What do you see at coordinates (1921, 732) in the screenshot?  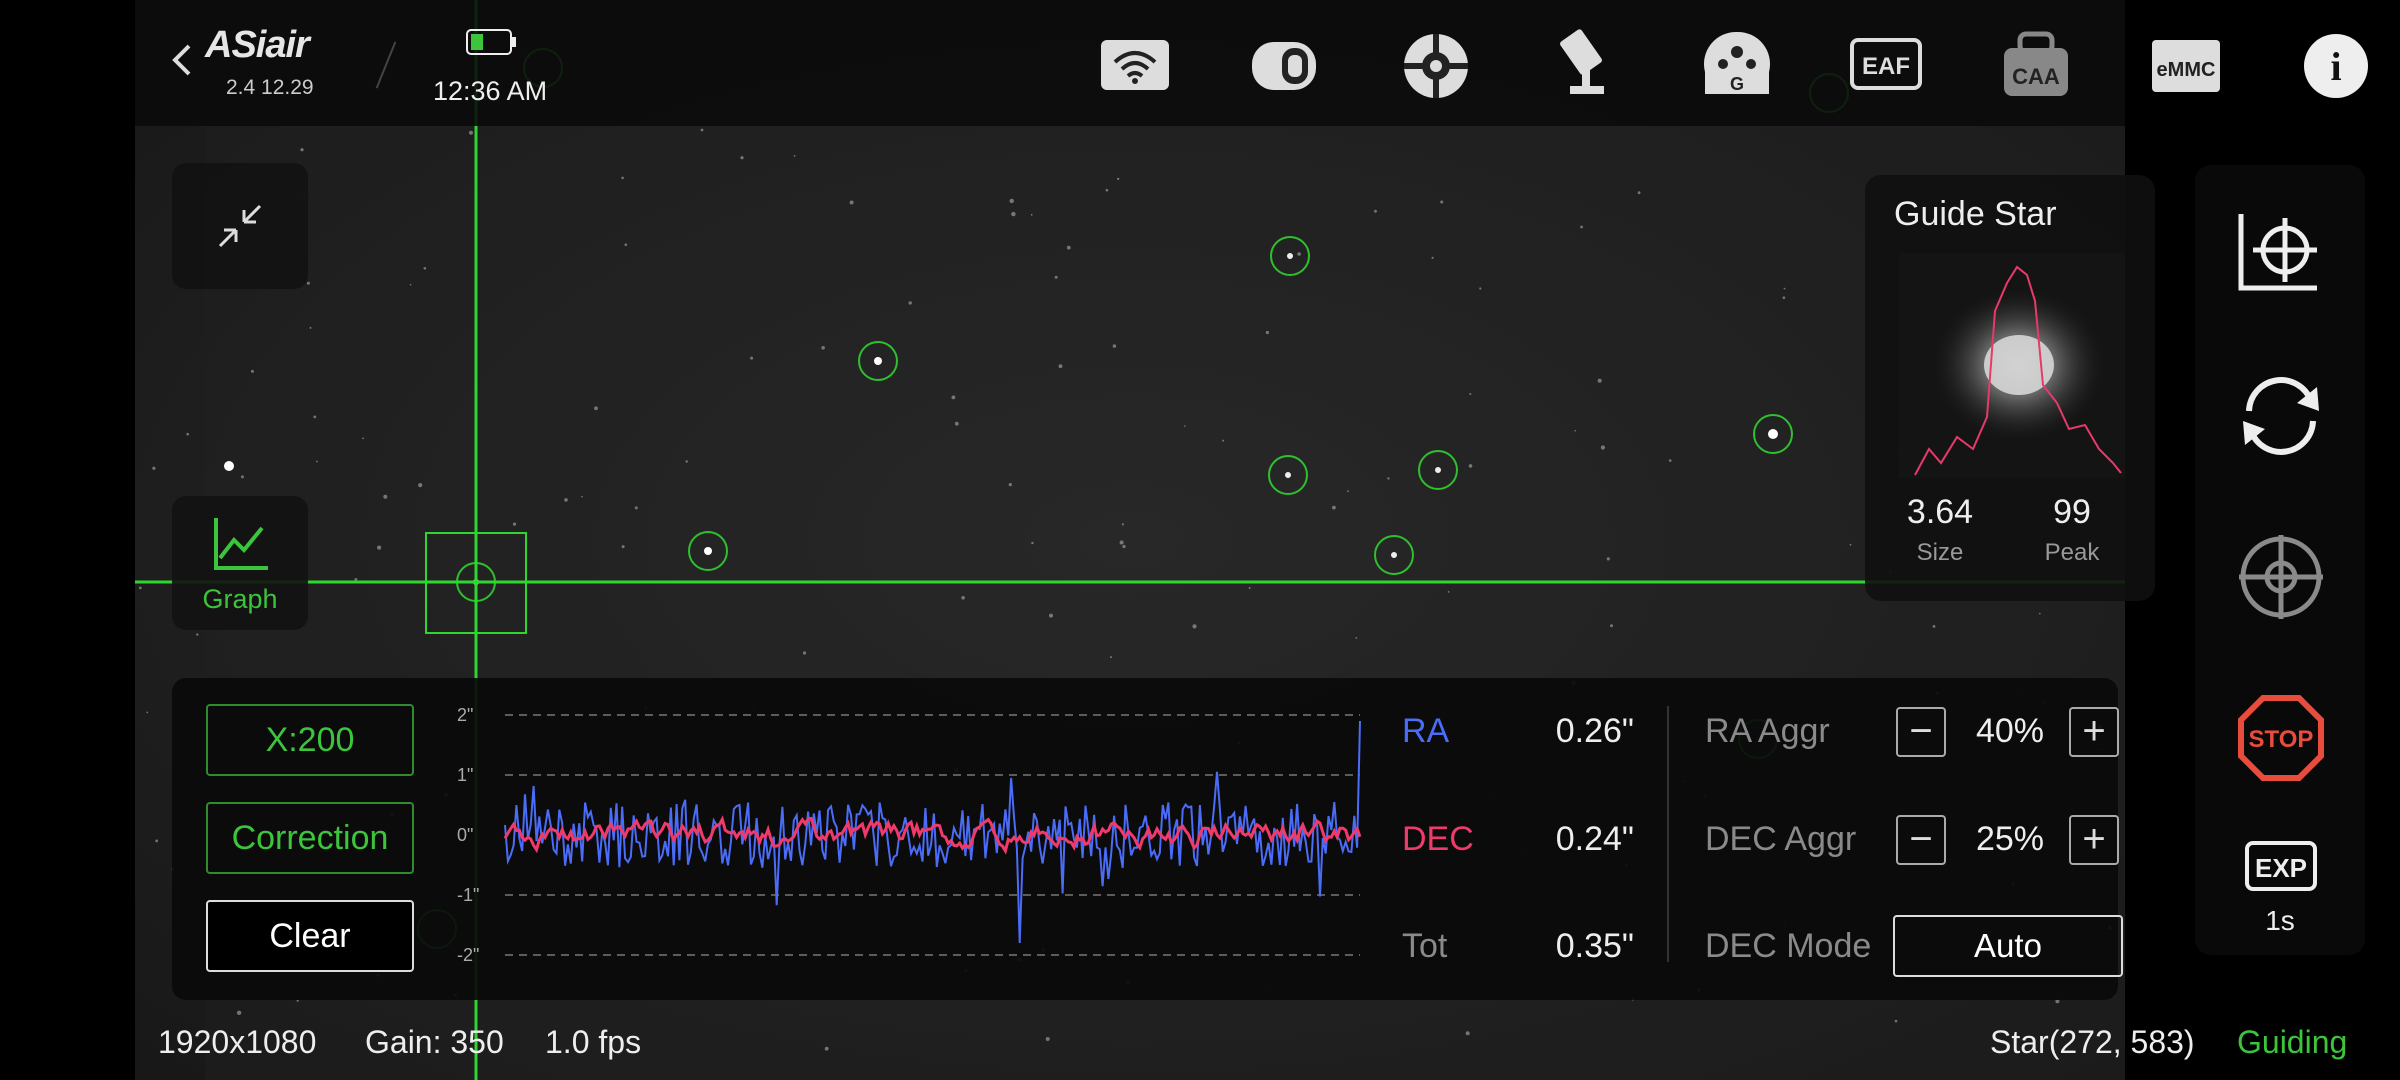 I see `ra-aggr-decrease-button: −` at bounding box center [1921, 732].